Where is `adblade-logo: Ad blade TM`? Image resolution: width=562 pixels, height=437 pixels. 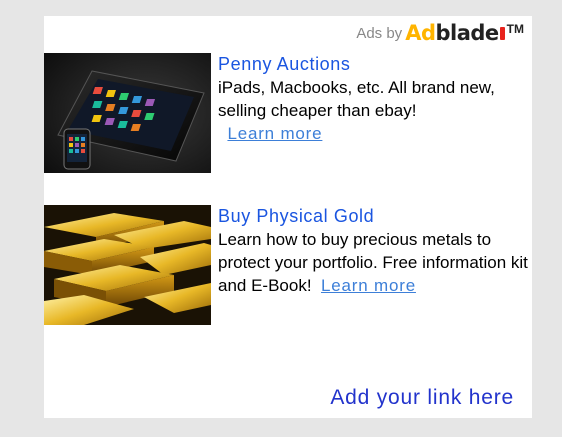
adblade-logo: Ad blade TM is located at coordinates (464, 33).